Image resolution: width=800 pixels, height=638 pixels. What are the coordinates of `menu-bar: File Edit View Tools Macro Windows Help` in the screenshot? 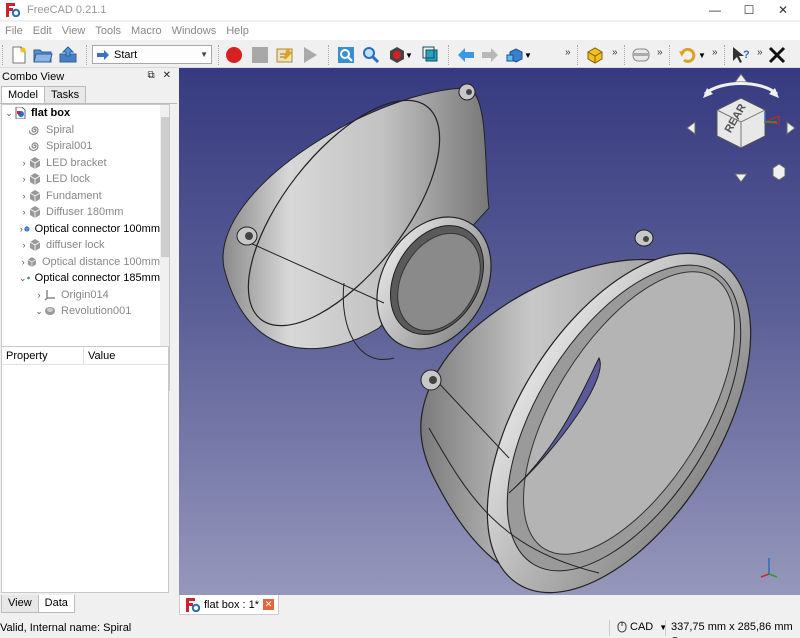 It's located at (400, 31).